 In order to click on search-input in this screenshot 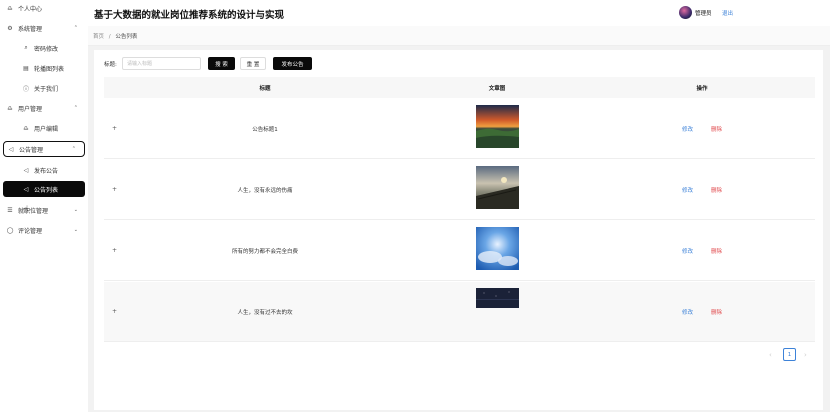, I will do `click(161, 63)`.